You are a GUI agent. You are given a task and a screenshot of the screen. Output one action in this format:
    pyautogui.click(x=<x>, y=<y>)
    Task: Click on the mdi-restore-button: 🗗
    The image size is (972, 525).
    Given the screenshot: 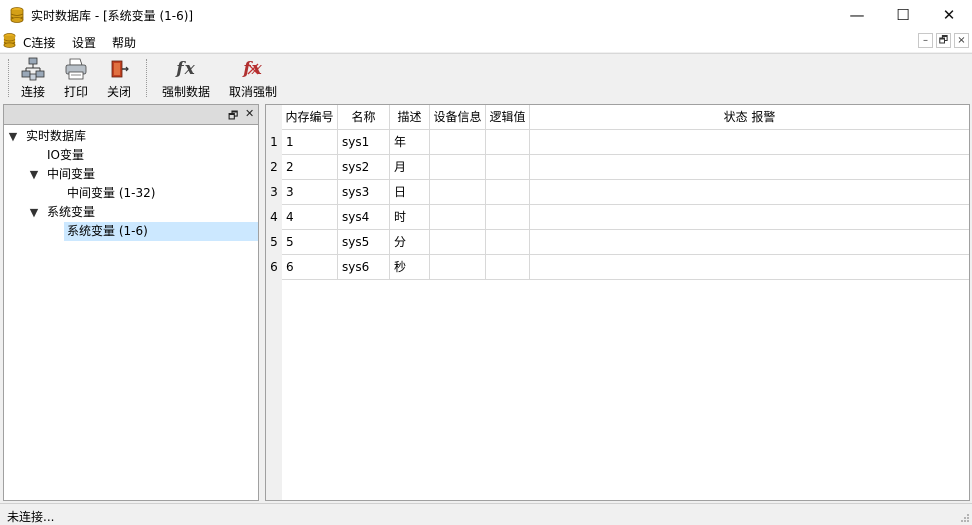 What is the action you would take?
    pyautogui.click(x=943, y=40)
    